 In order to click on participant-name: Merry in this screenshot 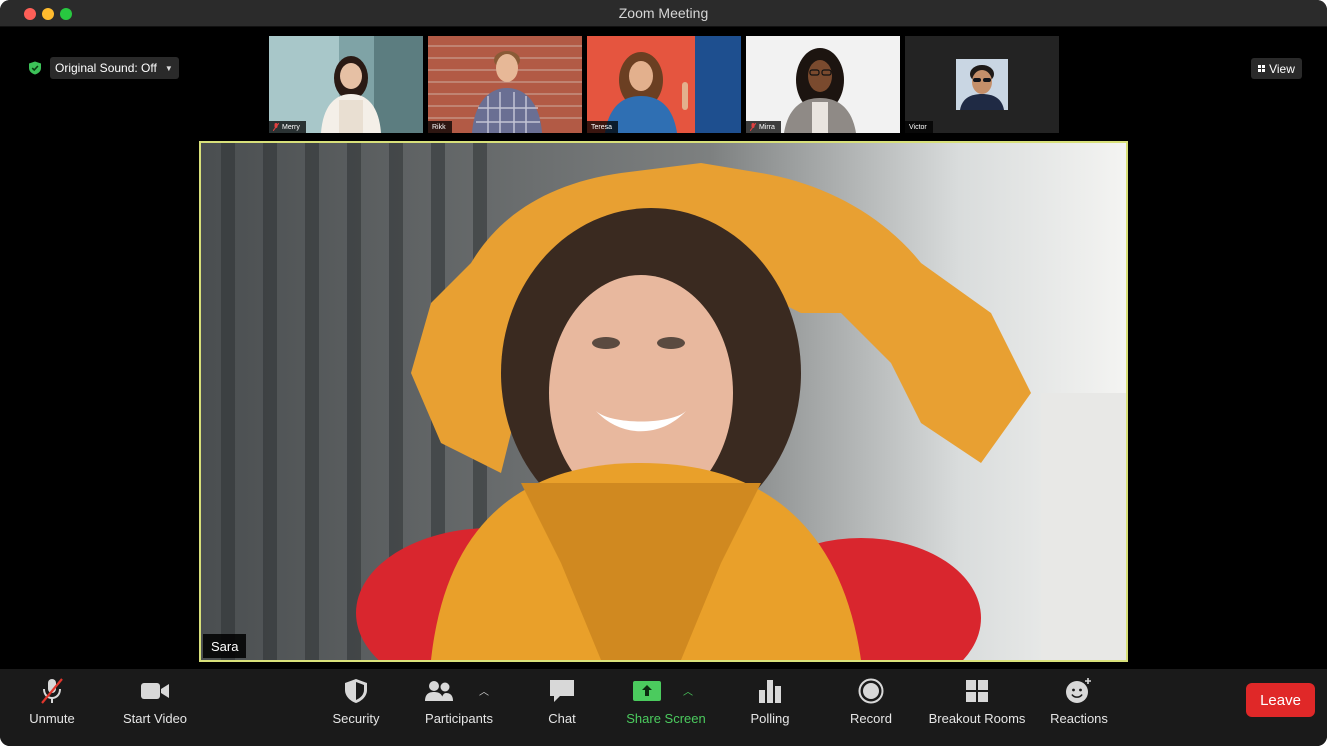, I will do `click(291, 127)`.